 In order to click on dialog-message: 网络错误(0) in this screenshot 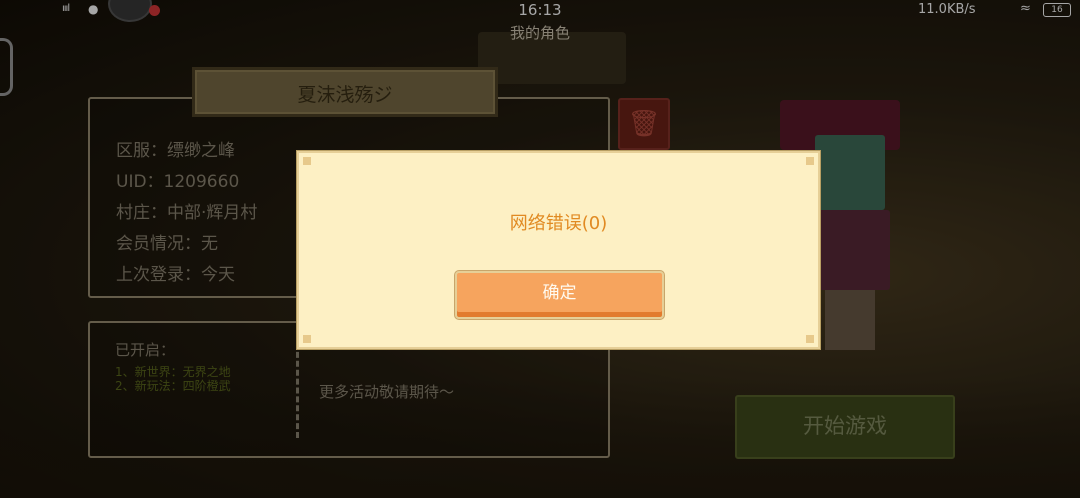, I will do `click(558, 223)`.